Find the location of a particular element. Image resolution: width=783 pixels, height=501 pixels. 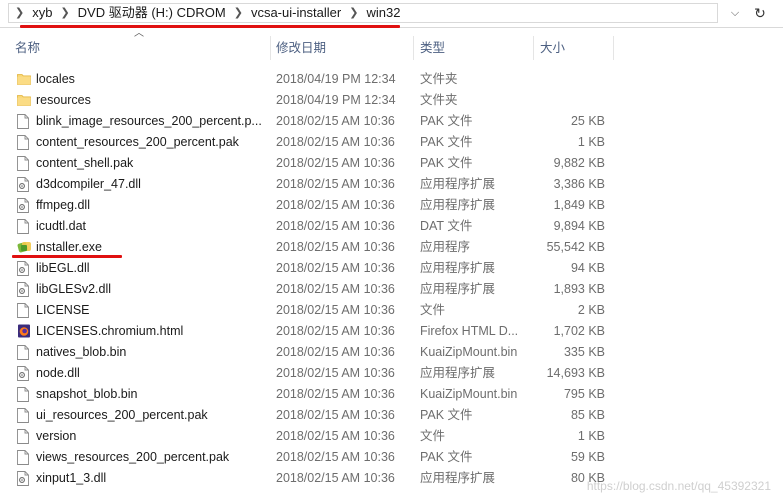

file-row: locales 2018/04/19 PM 12:34 文件夹 is located at coordinates (391, 79).